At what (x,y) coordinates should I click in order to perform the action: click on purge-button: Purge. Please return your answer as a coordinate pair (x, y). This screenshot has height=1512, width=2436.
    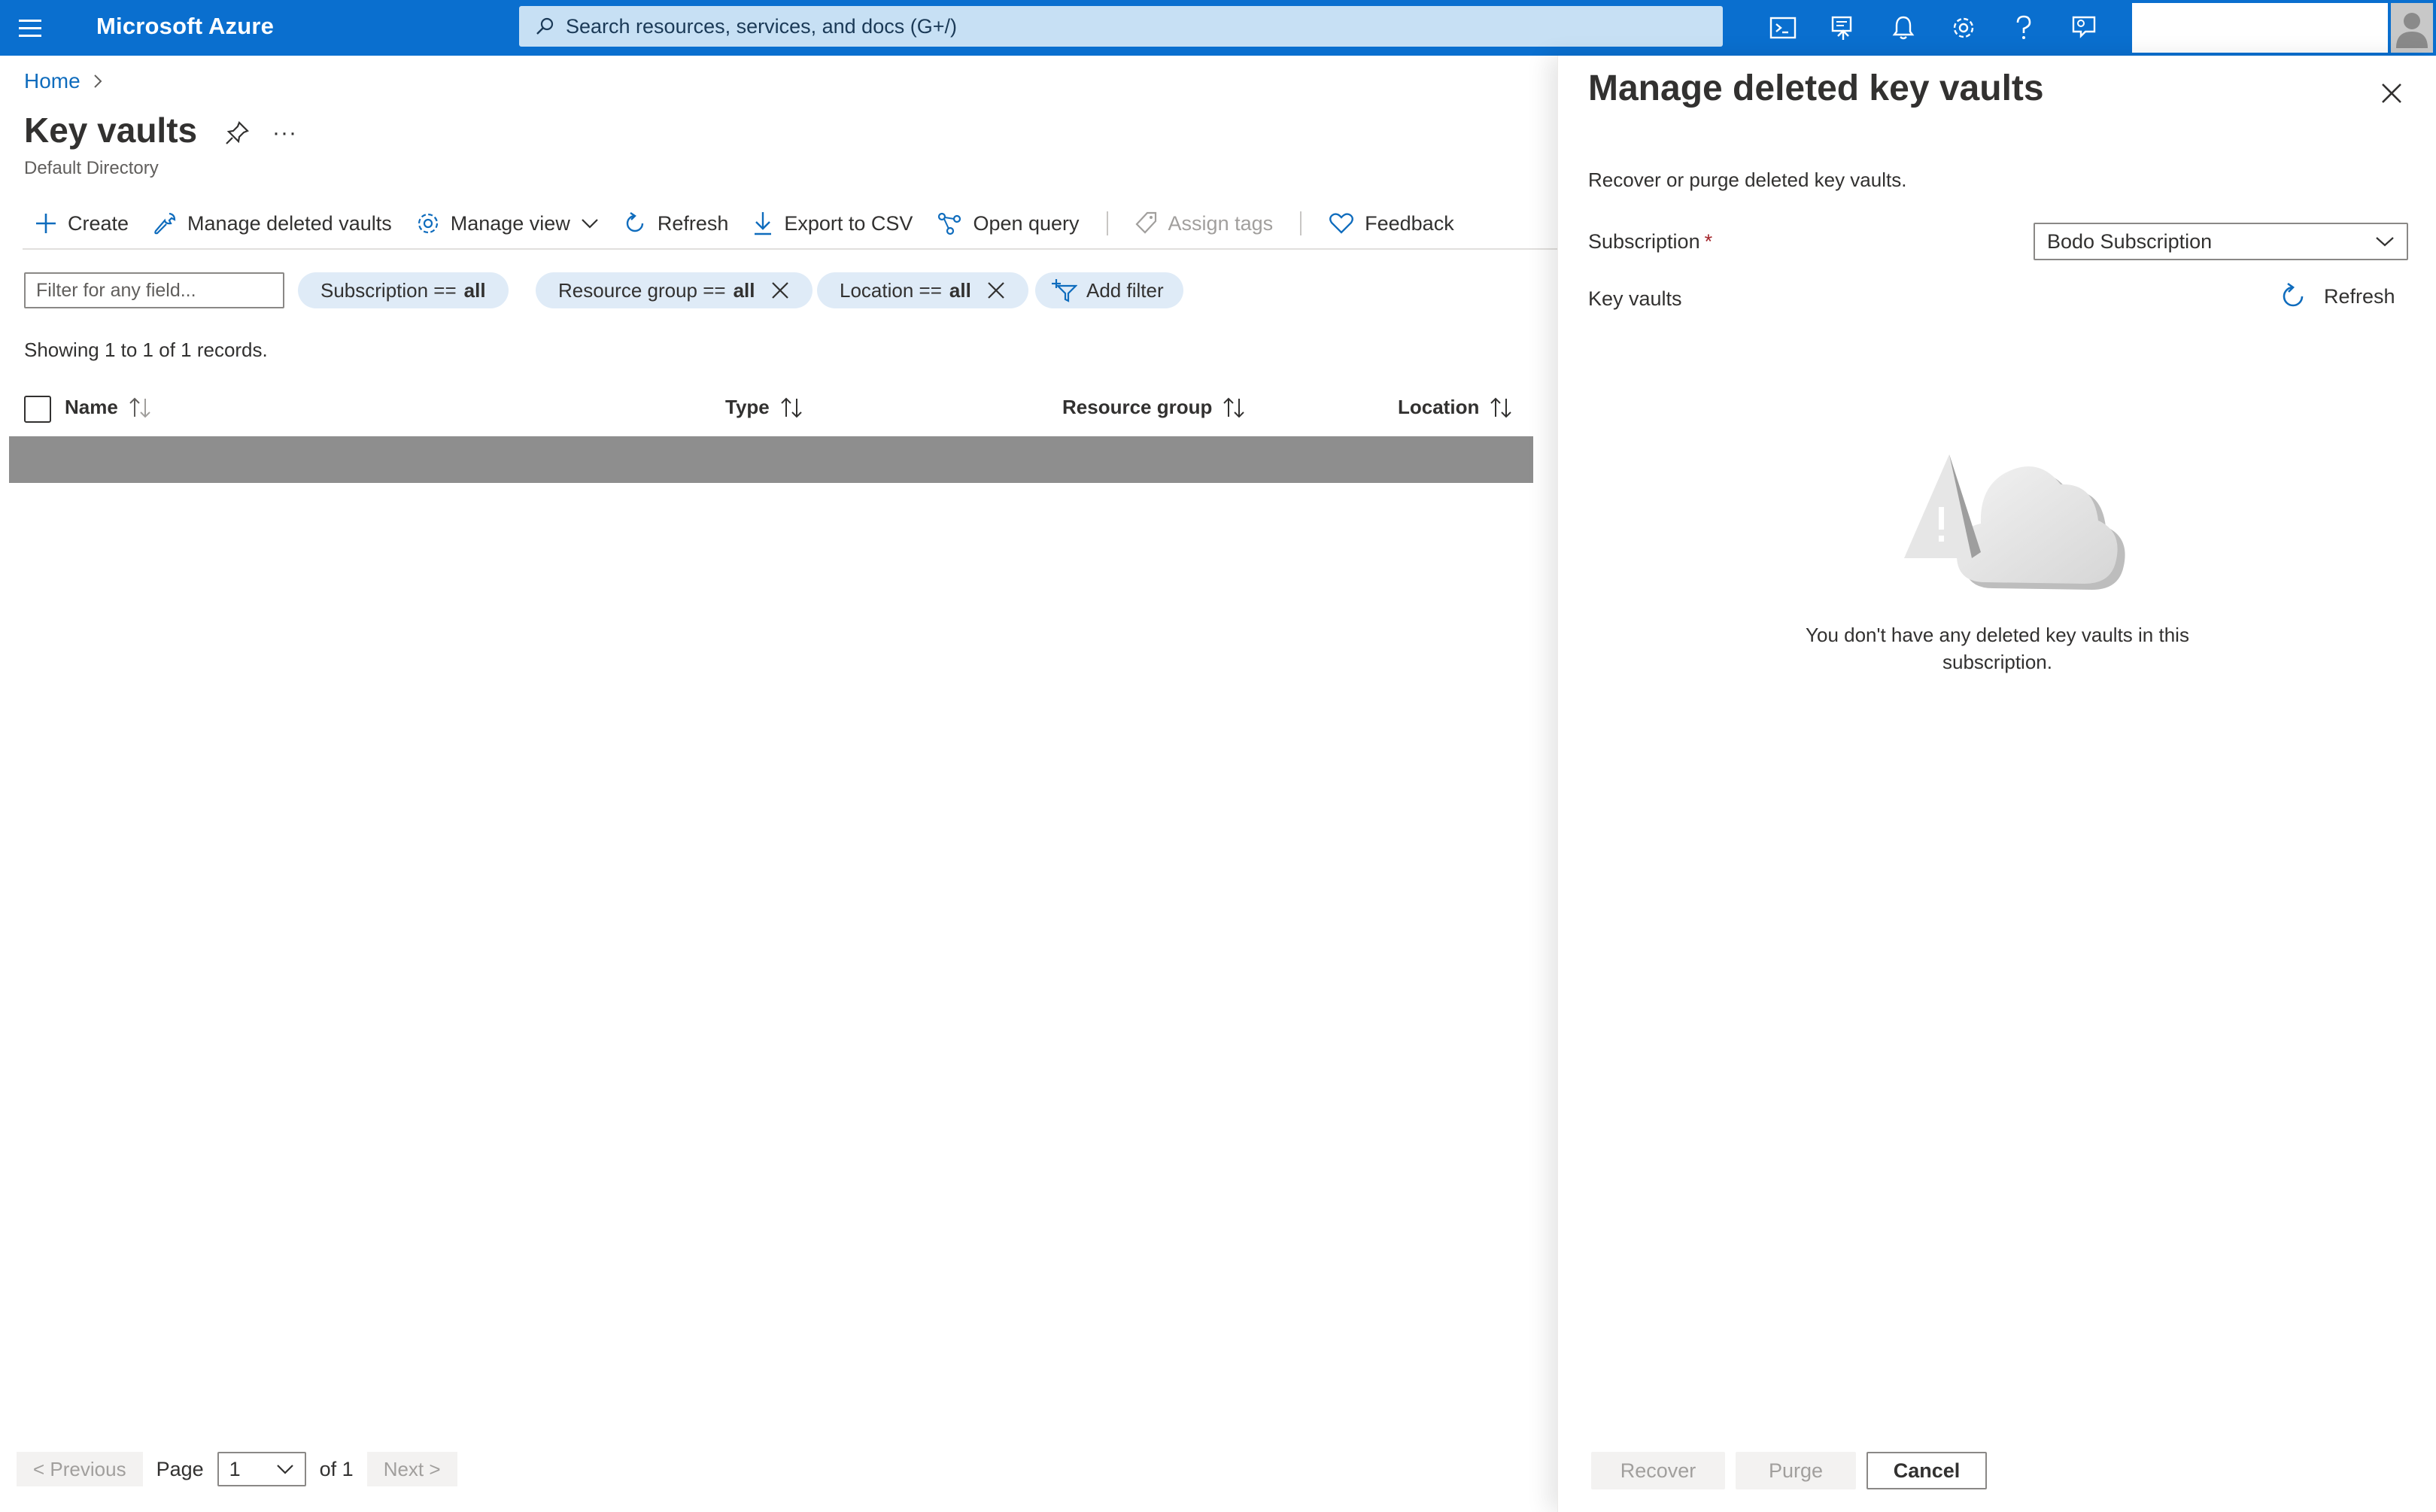
    Looking at the image, I should click on (1796, 1470).